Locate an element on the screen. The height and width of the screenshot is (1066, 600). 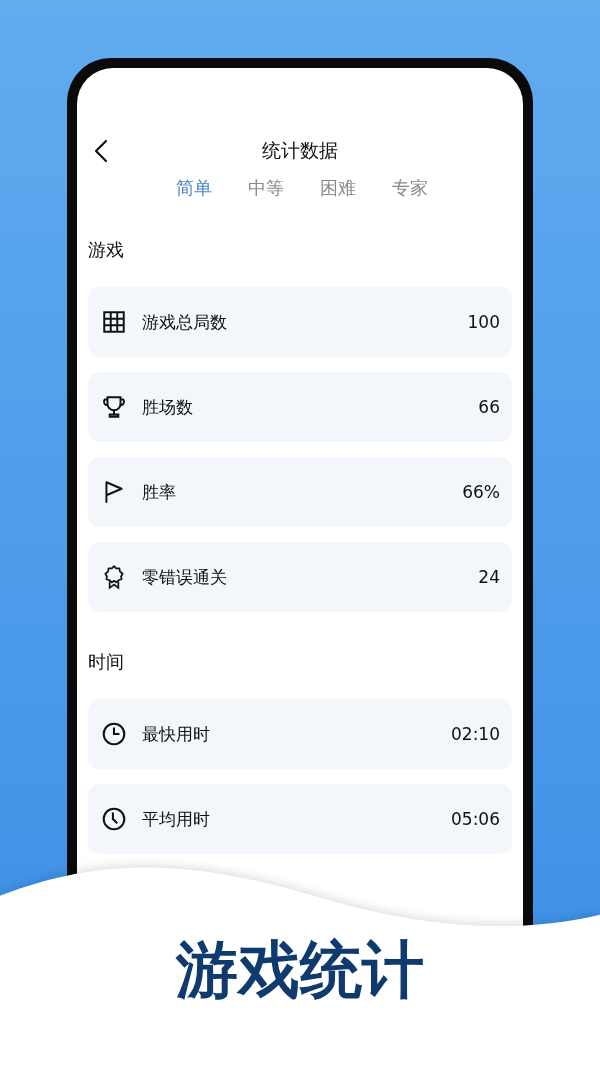
difficulty-tab: 简单 is located at coordinates (194, 188).